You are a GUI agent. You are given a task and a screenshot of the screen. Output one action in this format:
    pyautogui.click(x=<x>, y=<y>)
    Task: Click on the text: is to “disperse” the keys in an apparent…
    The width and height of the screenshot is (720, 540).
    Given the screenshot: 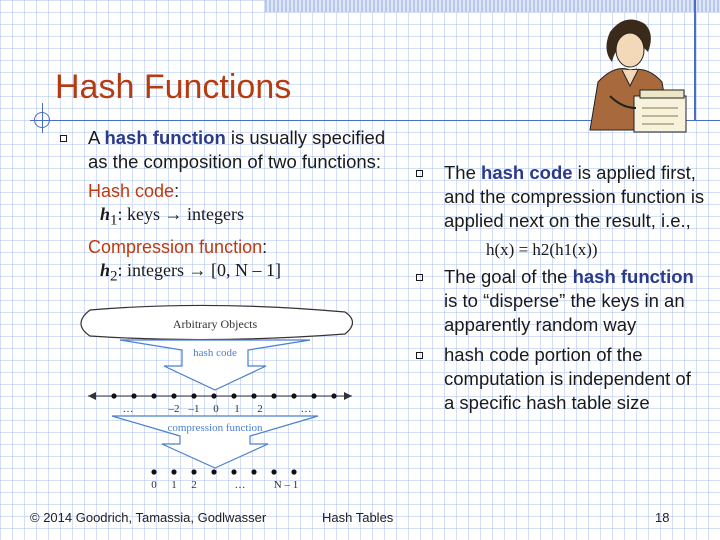 What is the action you would take?
    pyautogui.click(x=564, y=312)
    